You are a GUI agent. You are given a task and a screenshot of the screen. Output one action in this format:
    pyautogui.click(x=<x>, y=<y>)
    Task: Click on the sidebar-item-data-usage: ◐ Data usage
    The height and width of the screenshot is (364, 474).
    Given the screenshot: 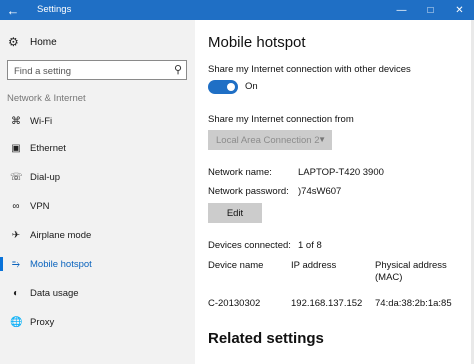 What is the action you would take?
    pyautogui.click(x=97, y=293)
    